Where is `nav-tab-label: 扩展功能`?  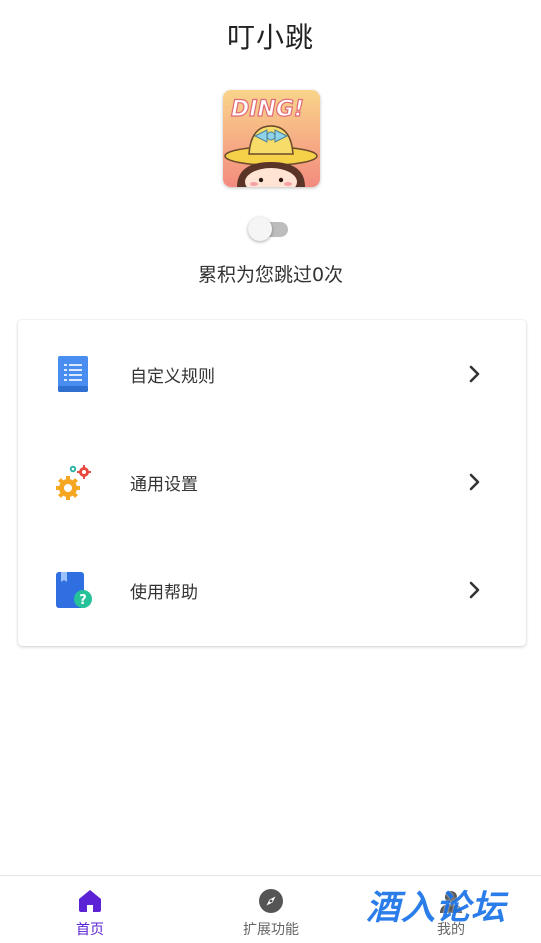 nav-tab-label: 扩展功能 is located at coordinates (271, 930).